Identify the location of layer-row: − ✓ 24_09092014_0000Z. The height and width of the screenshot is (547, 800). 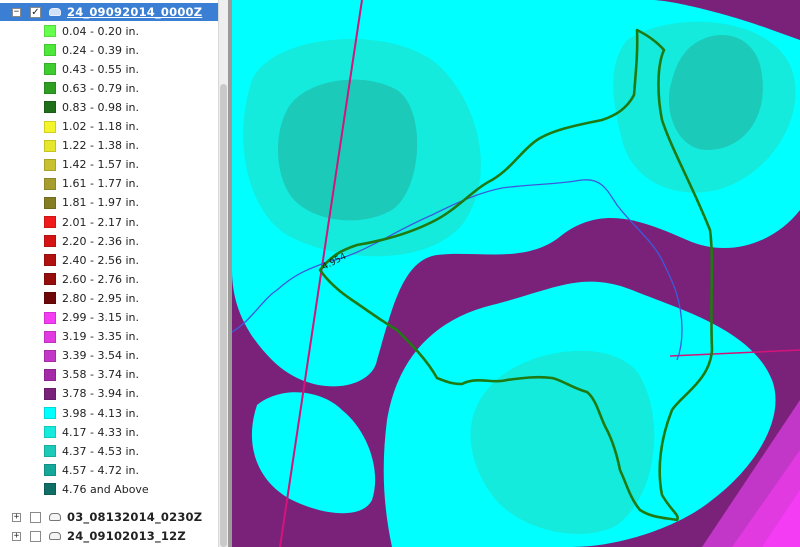
(109, 12).